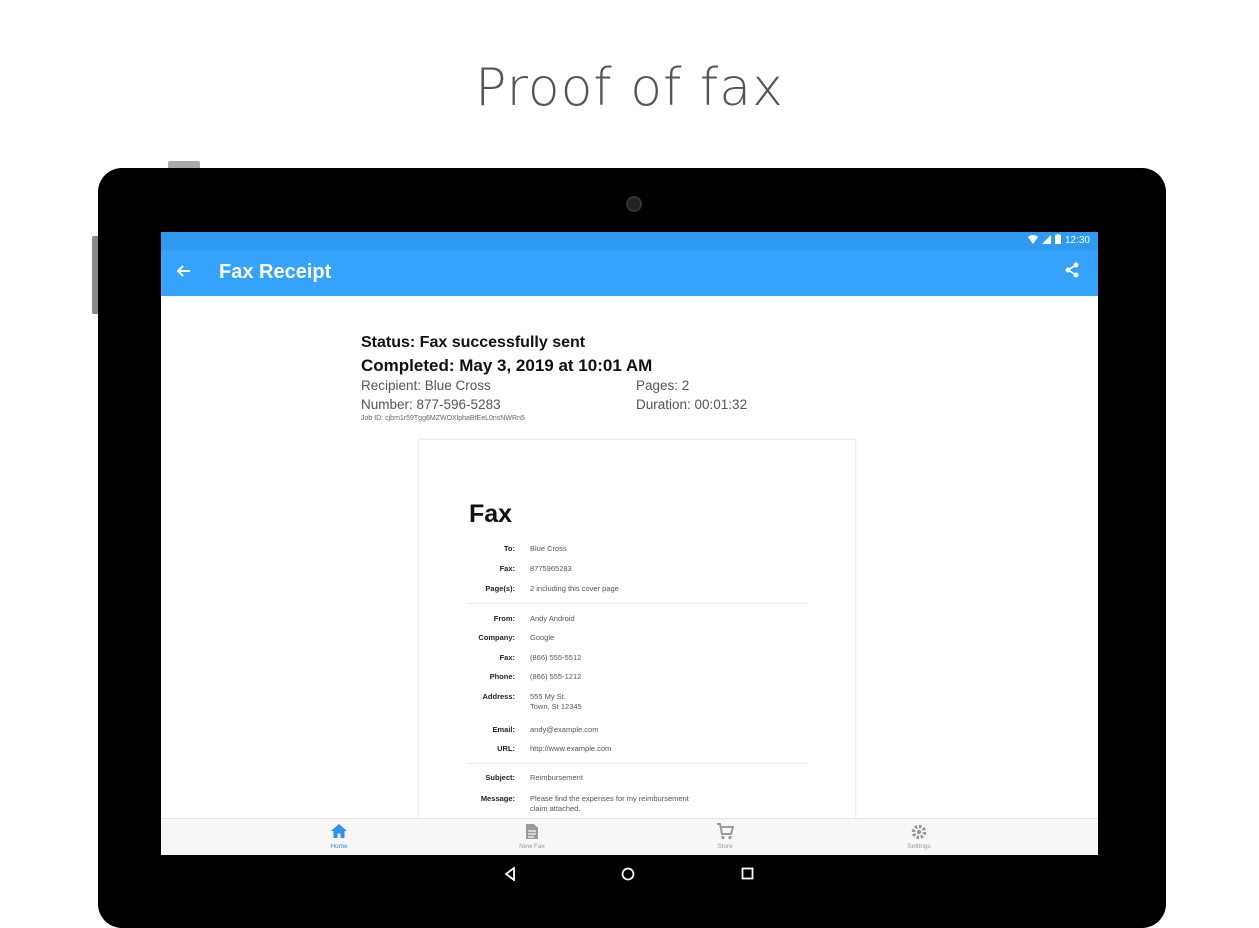 This screenshot has width=1259, height=928. I want to click on signal-icon, so click(1046, 240).